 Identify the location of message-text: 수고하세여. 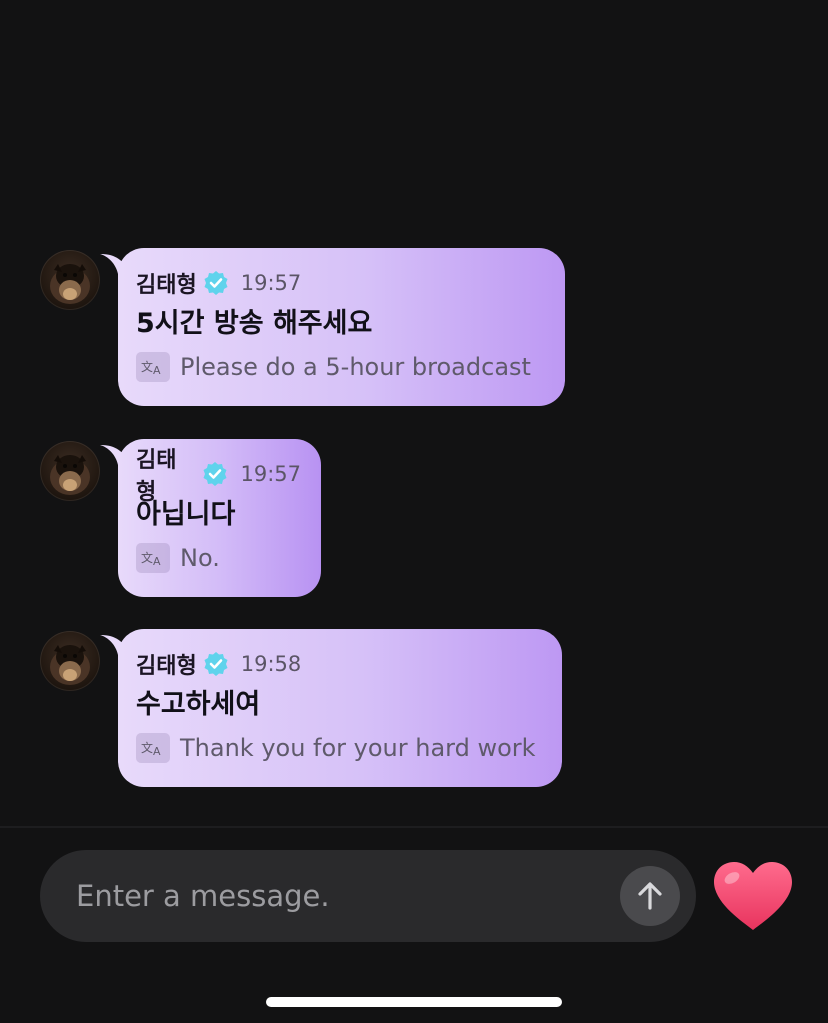
(198, 704).